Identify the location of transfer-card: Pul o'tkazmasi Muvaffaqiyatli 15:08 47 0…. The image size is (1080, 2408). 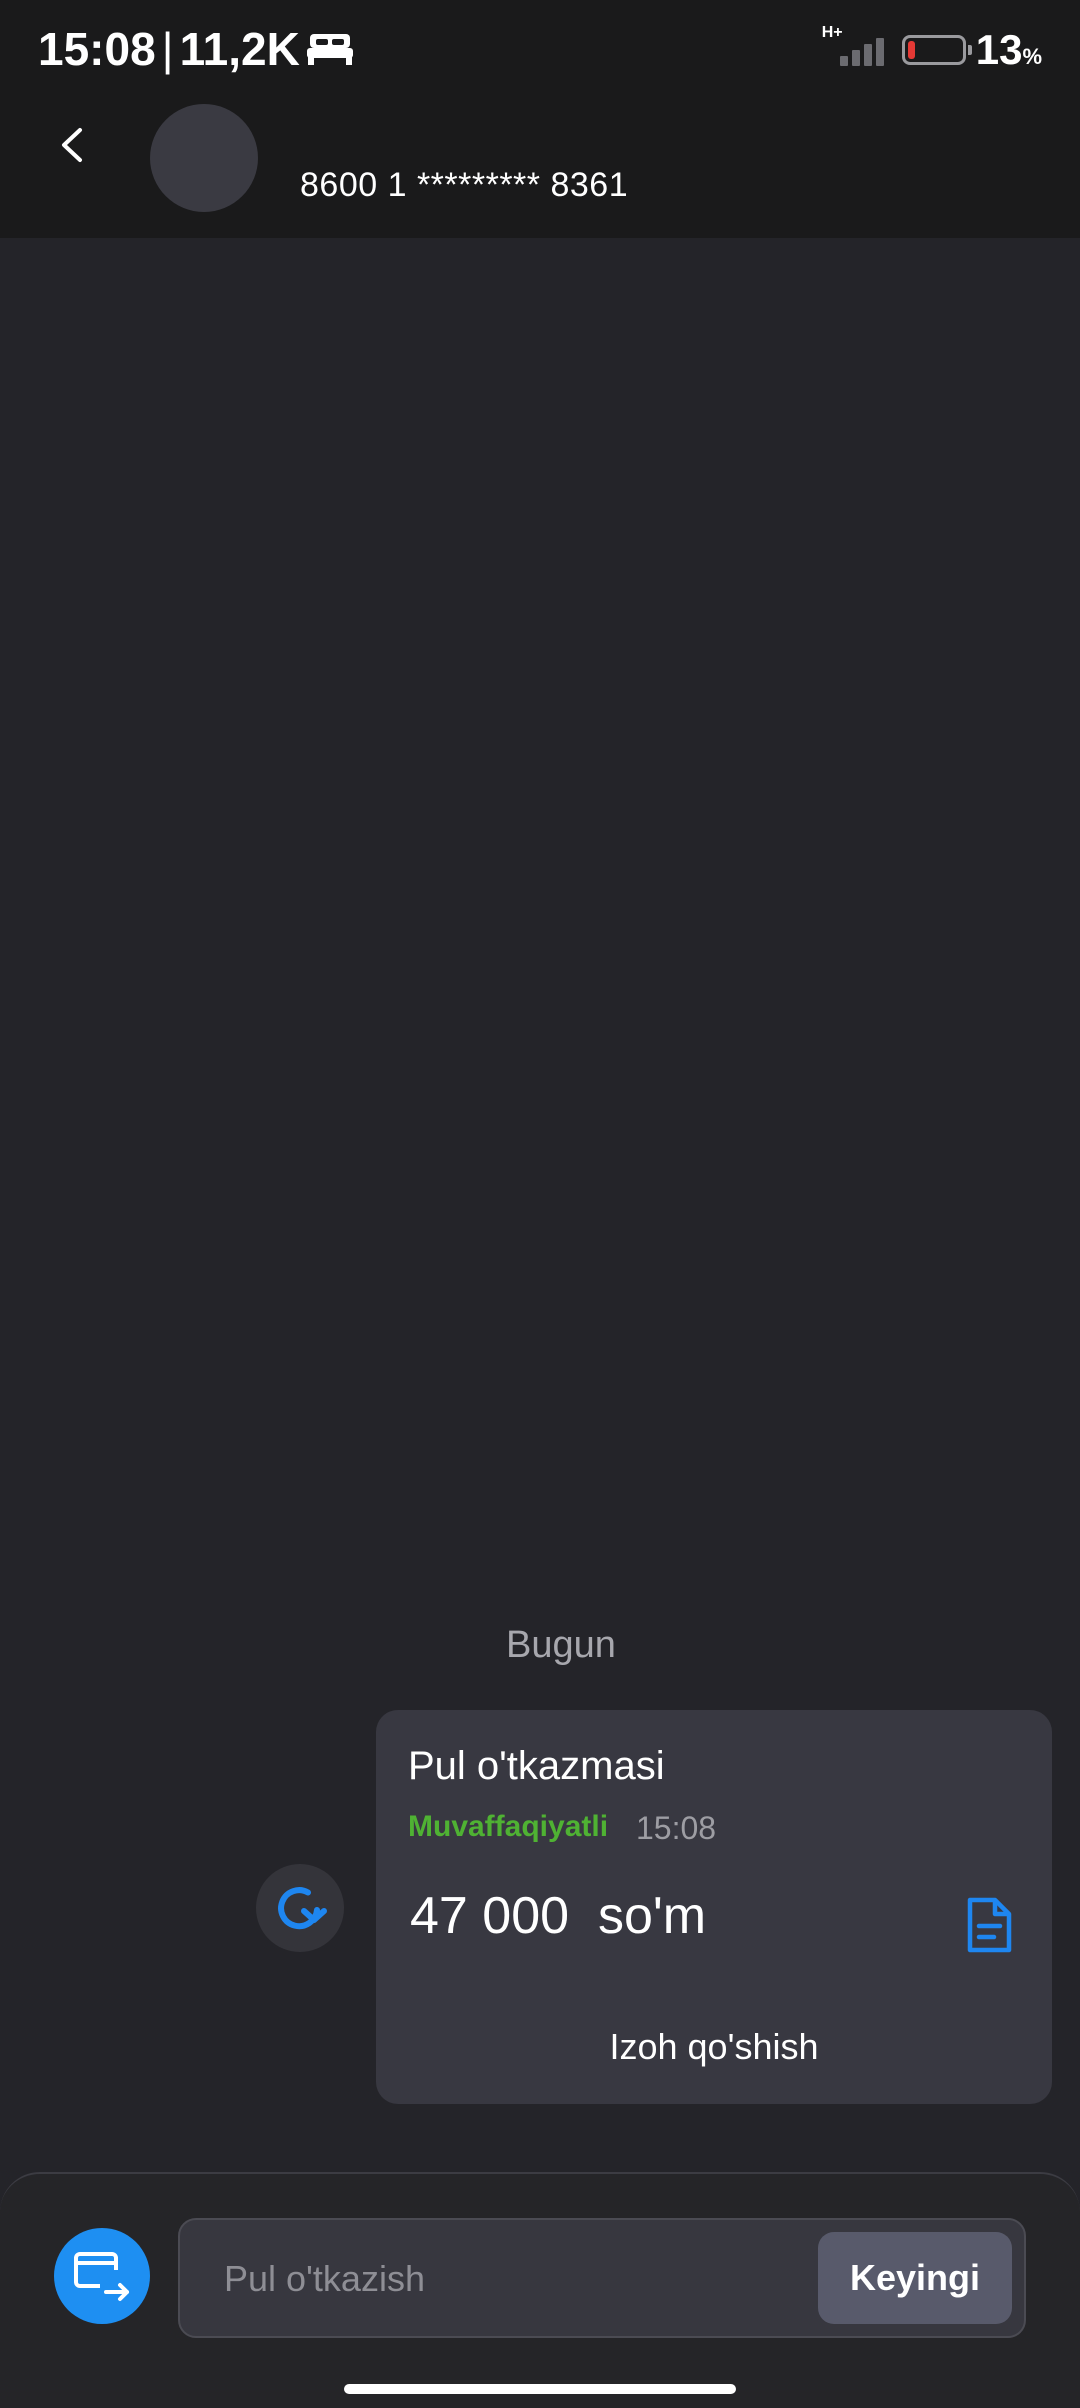
(714, 1907).